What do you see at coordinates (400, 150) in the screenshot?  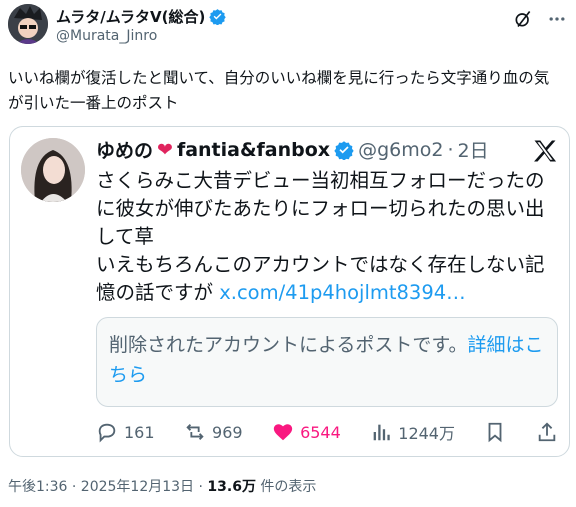 I see `quoted-author-handle: @g6mo2` at bounding box center [400, 150].